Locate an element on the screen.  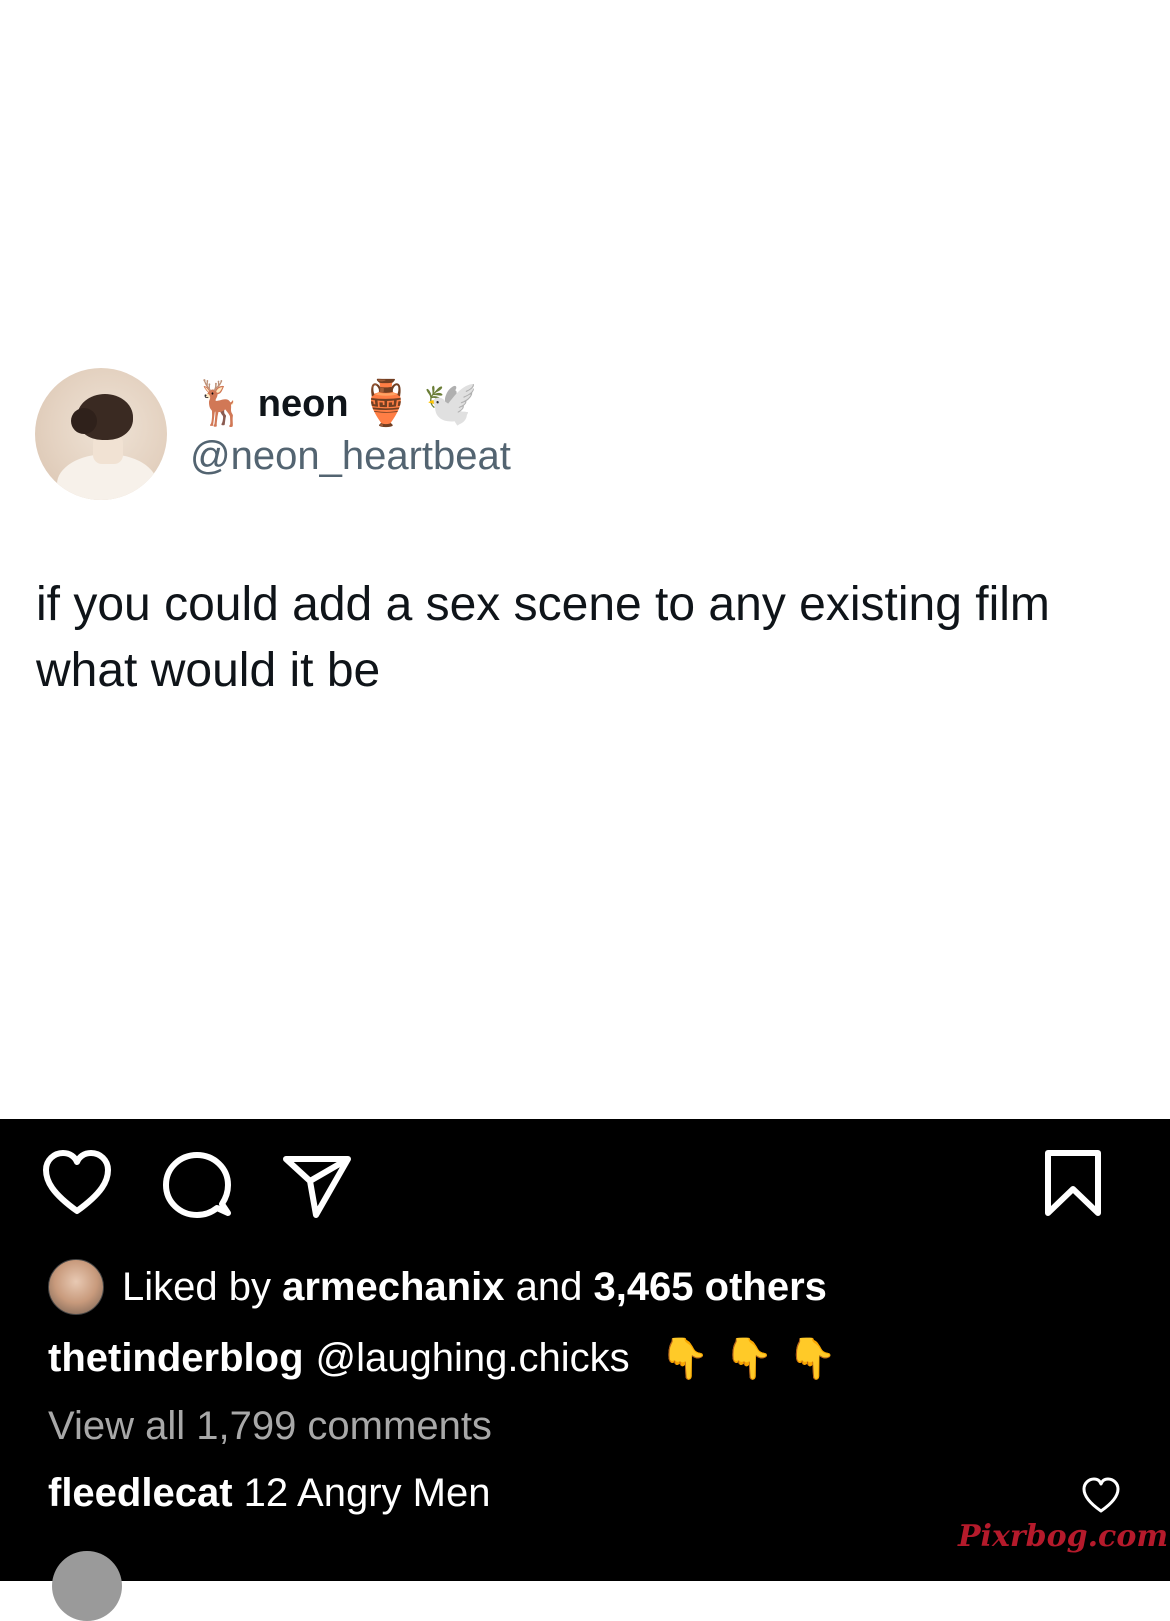
share-button is located at coordinates (317, 1186).